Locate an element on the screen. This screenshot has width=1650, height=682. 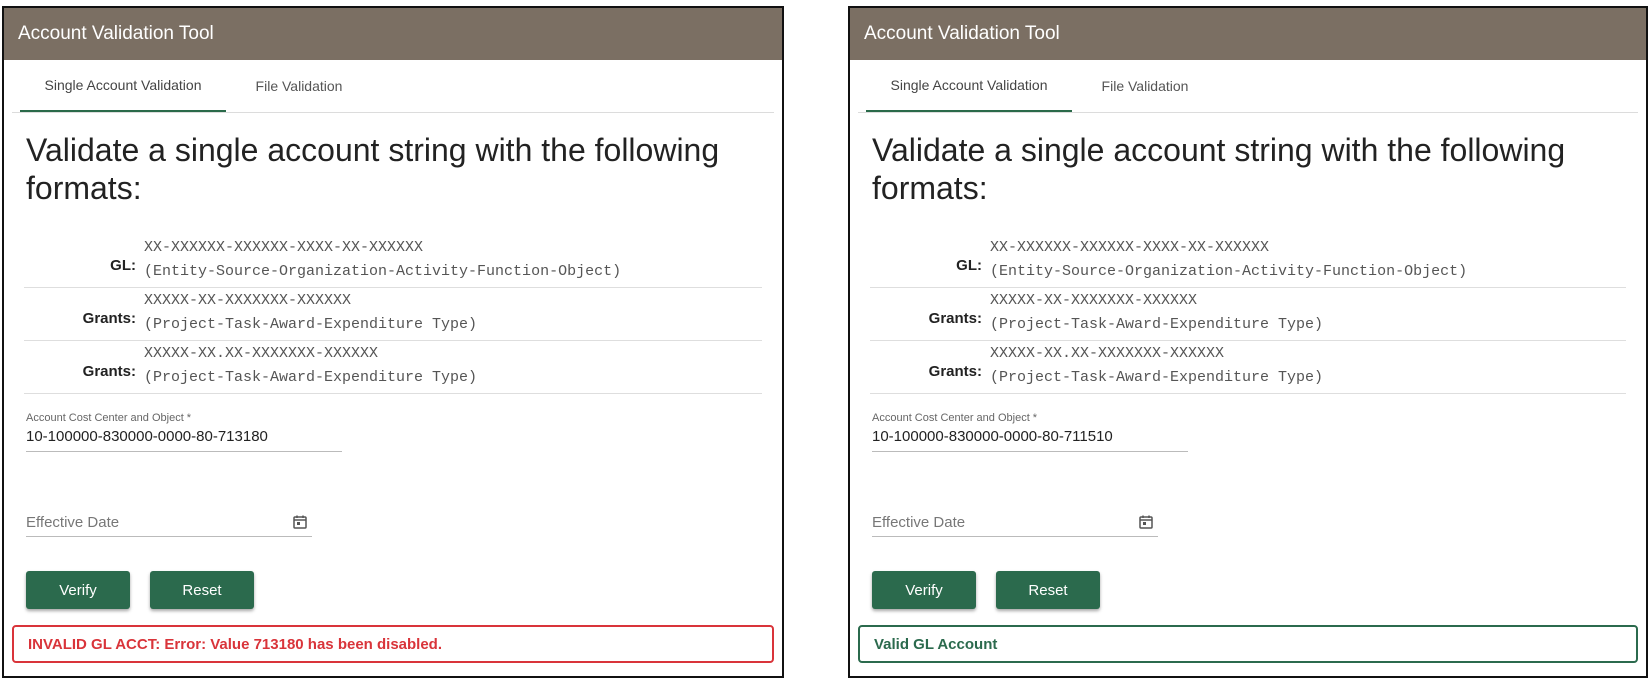
validation-success-message: Valid GL Account is located at coordinates (1248, 644).